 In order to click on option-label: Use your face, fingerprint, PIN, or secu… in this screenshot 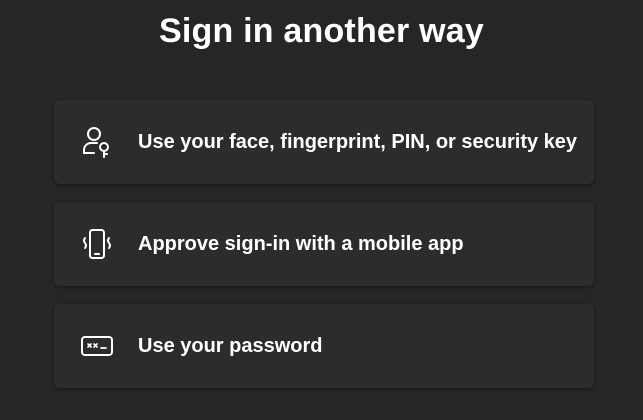, I will do `click(358, 141)`.